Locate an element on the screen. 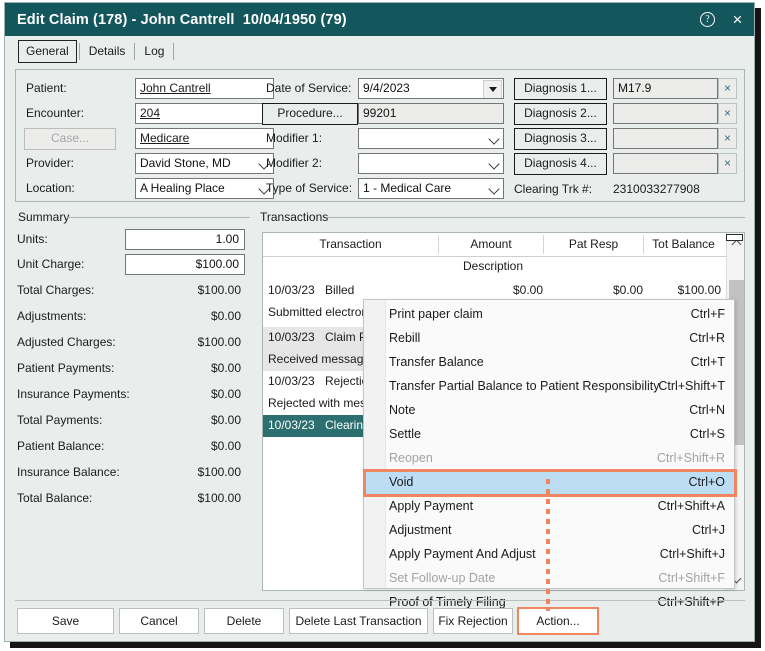 This screenshot has width=765, height=651. save-button: Save is located at coordinates (65, 621).